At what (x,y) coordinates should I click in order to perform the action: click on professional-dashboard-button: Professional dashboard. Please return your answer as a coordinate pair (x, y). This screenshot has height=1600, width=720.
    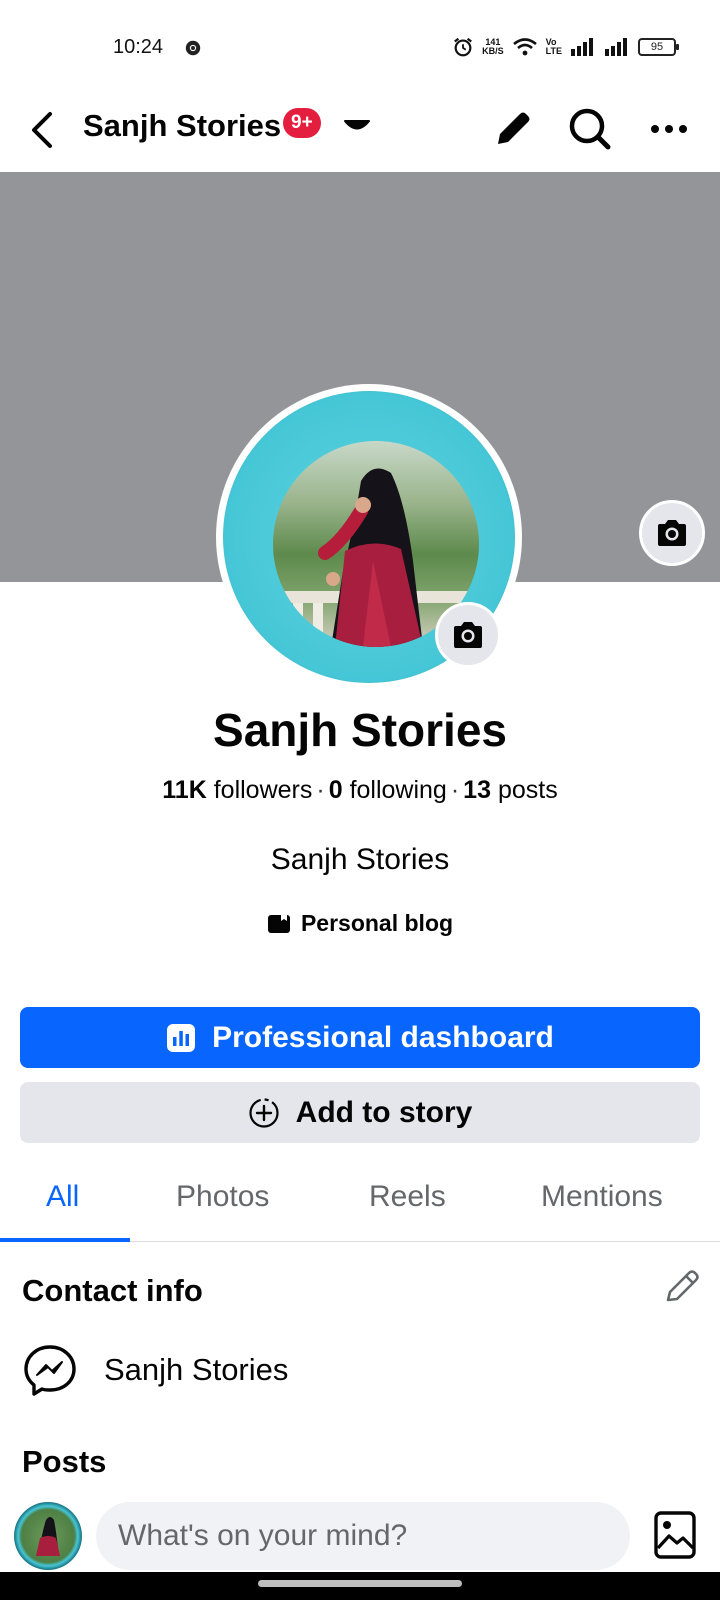
    Looking at the image, I should click on (360, 1037).